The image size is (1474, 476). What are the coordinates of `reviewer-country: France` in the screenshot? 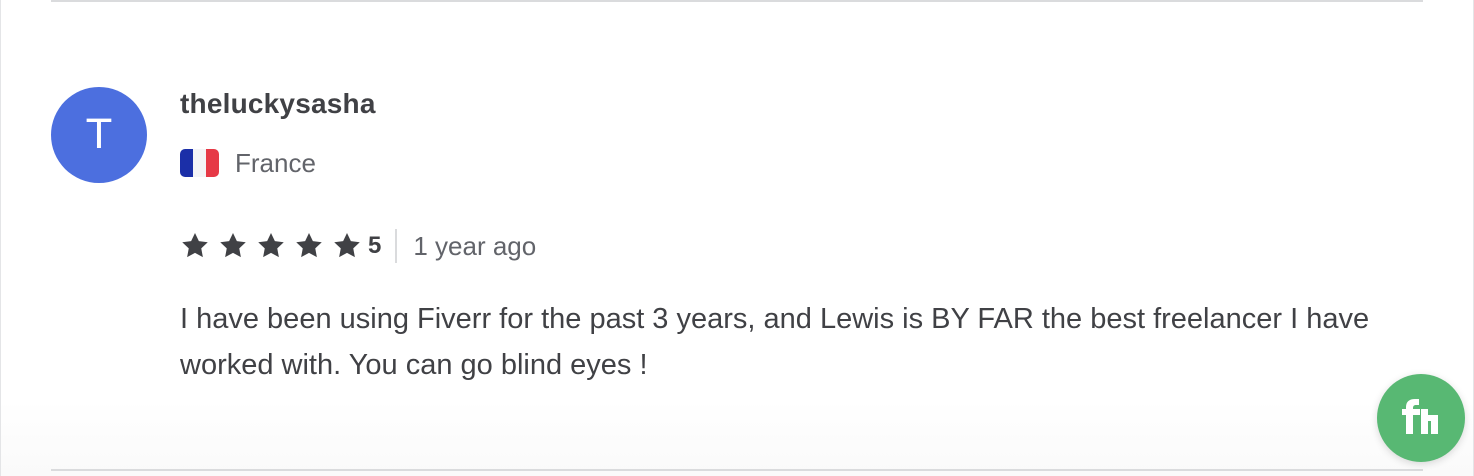 It's located at (248, 163).